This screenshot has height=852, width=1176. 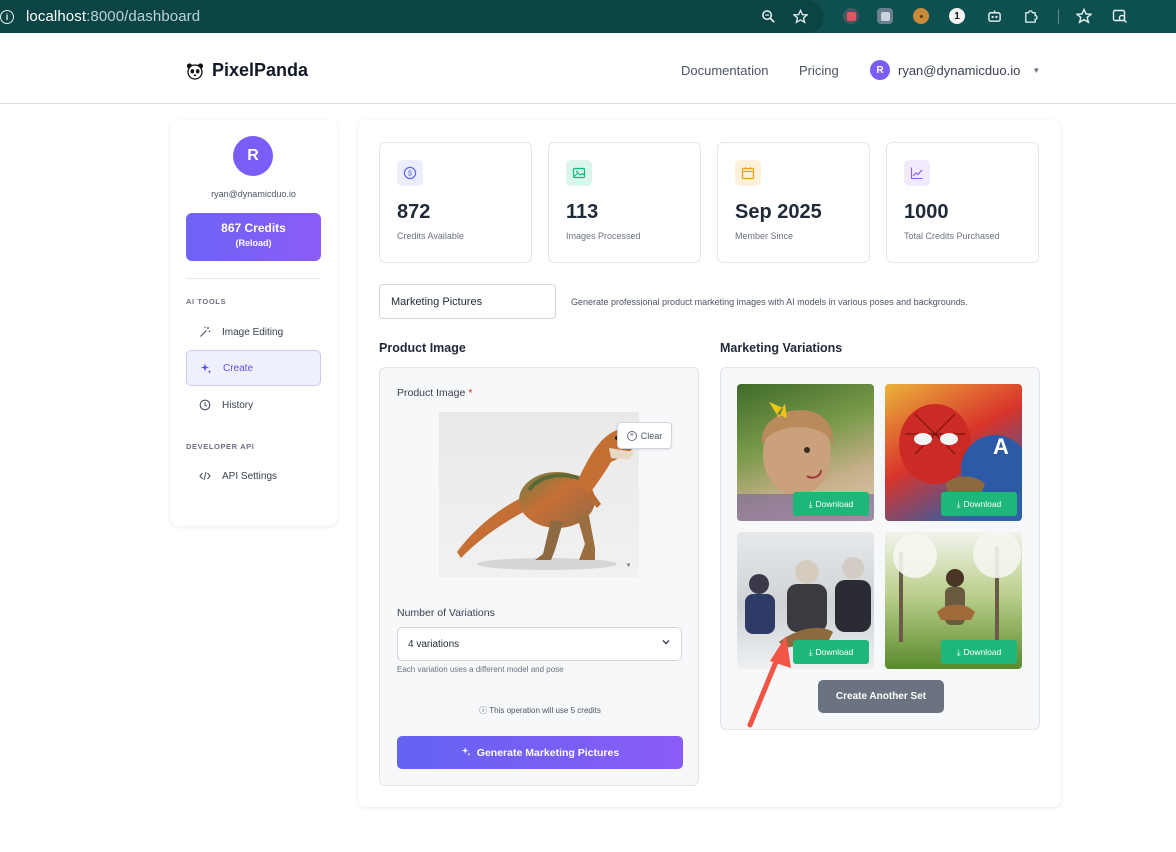 I want to click on magic-wand-icon, so click(x=205, y=332).